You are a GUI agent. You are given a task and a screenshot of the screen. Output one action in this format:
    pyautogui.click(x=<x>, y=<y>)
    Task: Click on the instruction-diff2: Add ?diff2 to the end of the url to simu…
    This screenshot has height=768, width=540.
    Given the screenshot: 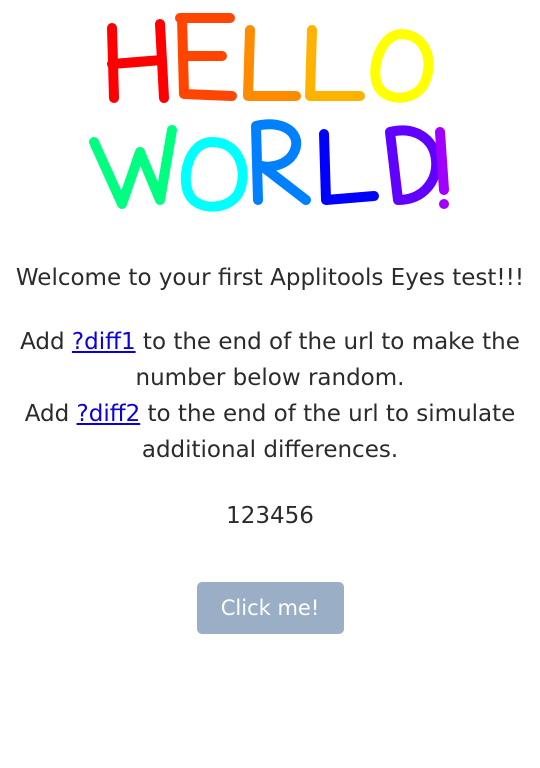 What is the action you would take?
    pyautogui.click(x=270, y=432)
    